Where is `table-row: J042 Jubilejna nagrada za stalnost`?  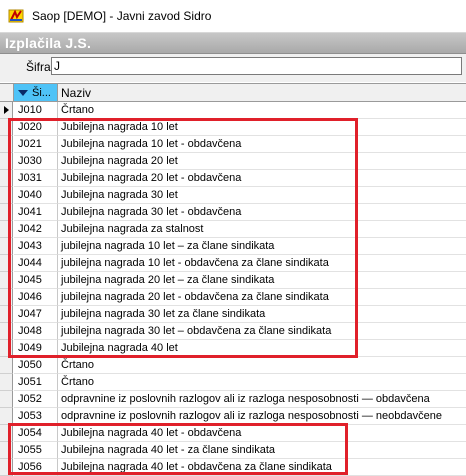 table-row: J042 Jubilejna nagrada za stalnost is located at coordinates (233, 229).